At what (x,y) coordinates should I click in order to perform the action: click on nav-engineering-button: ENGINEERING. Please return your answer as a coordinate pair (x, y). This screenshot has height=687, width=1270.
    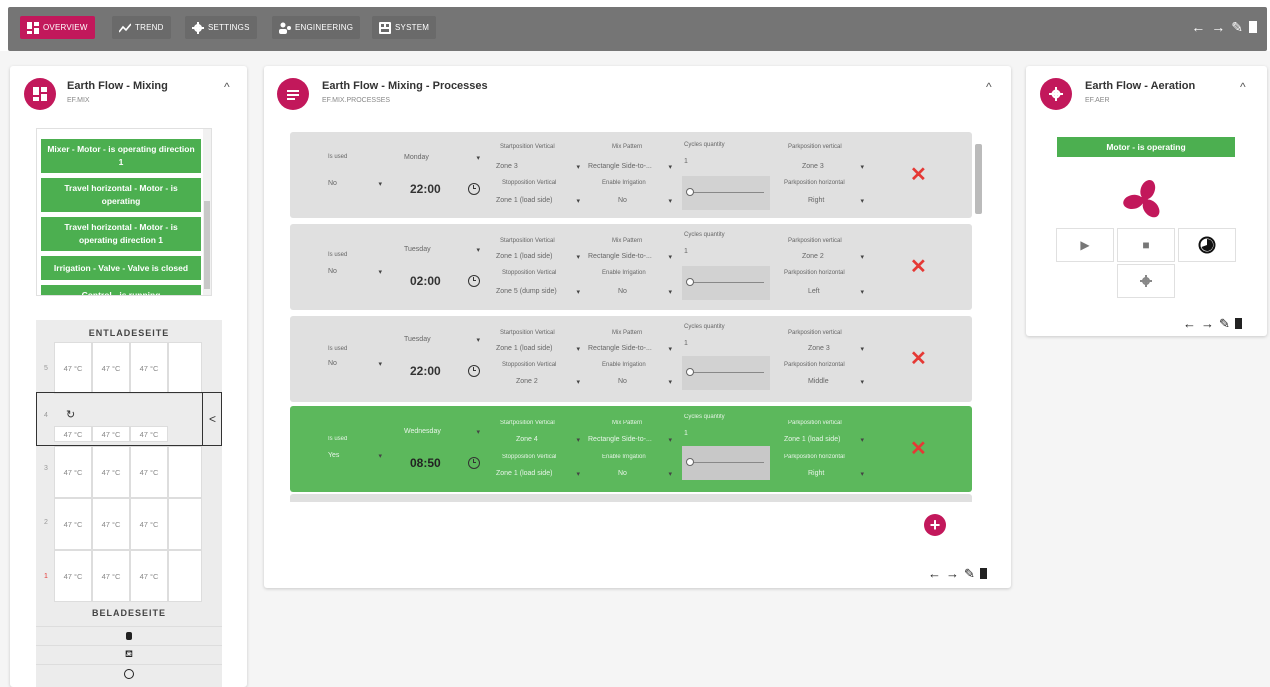
    Looking at the image, I should click on (316, 27).